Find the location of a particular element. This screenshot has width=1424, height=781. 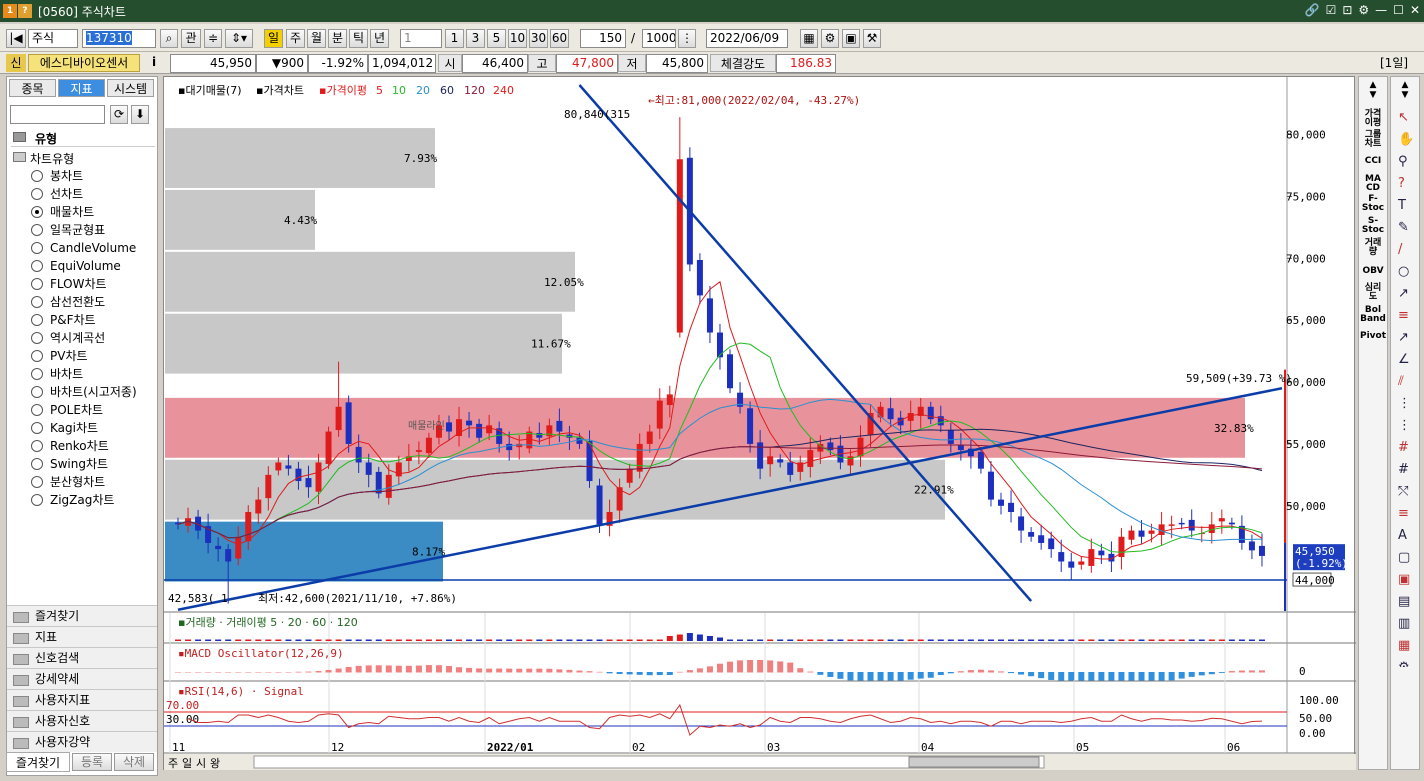

price-ma-tool: 가격 이평 is located at coordinates (1373, 119).